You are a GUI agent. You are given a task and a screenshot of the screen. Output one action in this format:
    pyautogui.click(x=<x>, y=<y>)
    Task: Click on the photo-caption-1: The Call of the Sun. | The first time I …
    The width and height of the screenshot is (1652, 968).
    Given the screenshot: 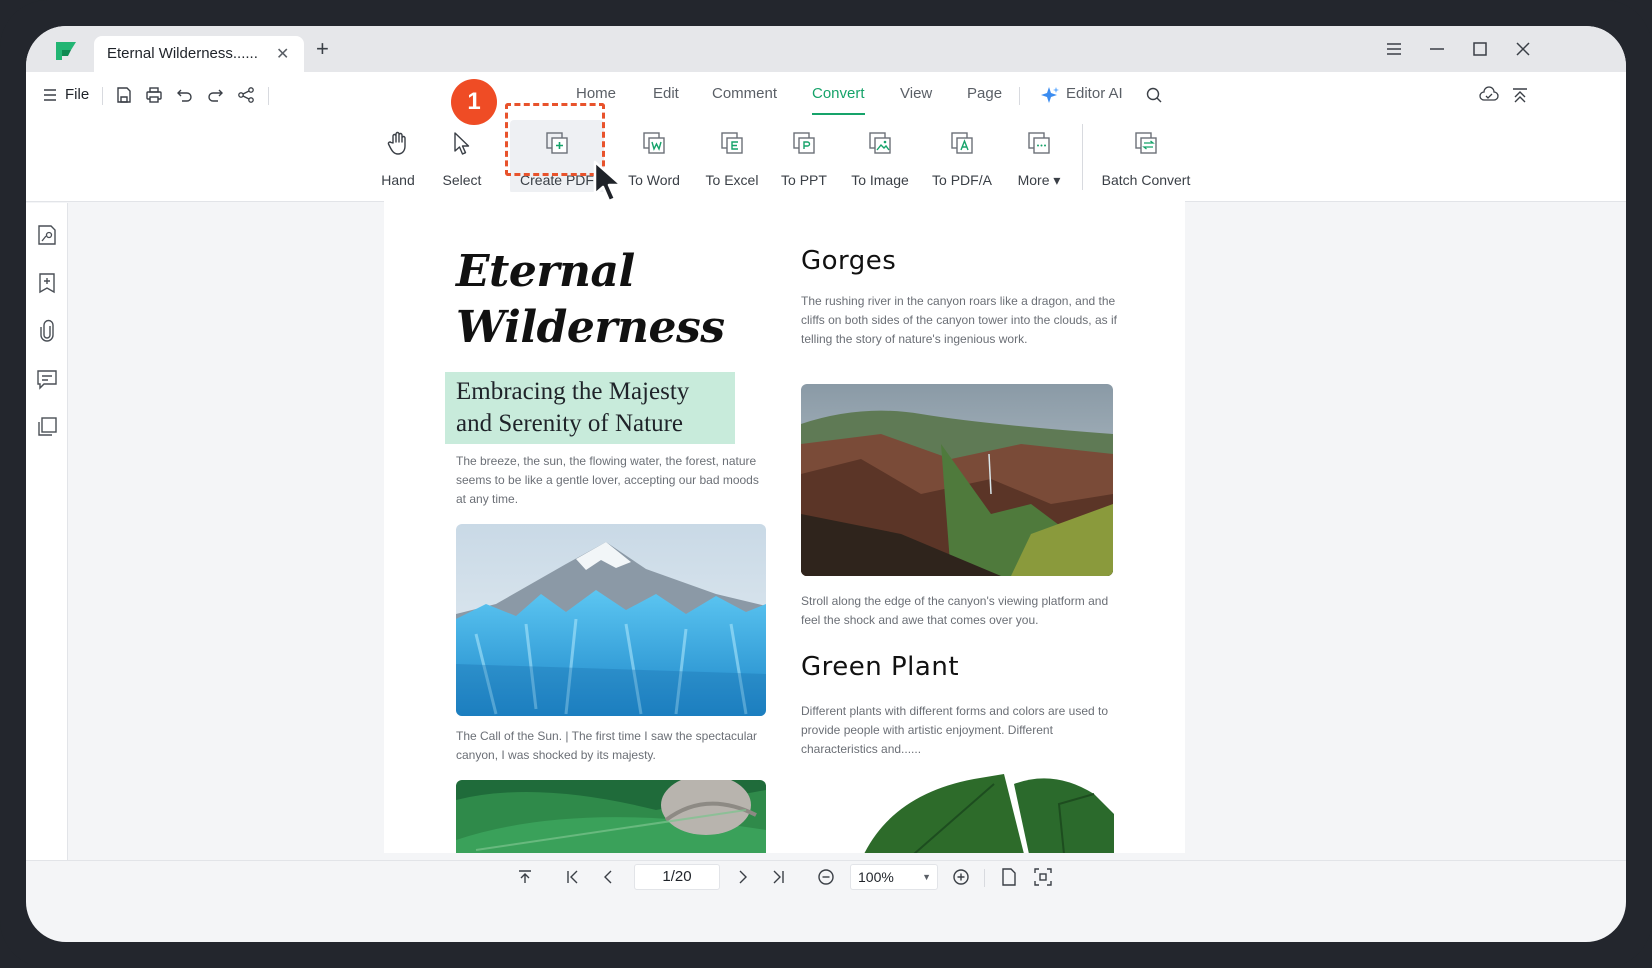 What is the action you would take?
    pyautogui.click(x=607, y=745)
    